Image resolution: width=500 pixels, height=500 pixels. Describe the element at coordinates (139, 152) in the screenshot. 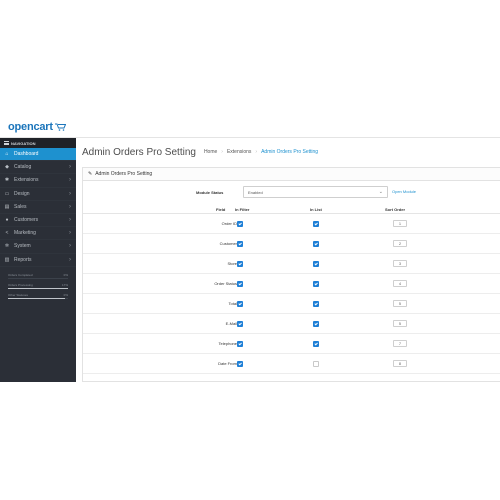

I see `page-title: Admin Orders Pro Setting` at that location.